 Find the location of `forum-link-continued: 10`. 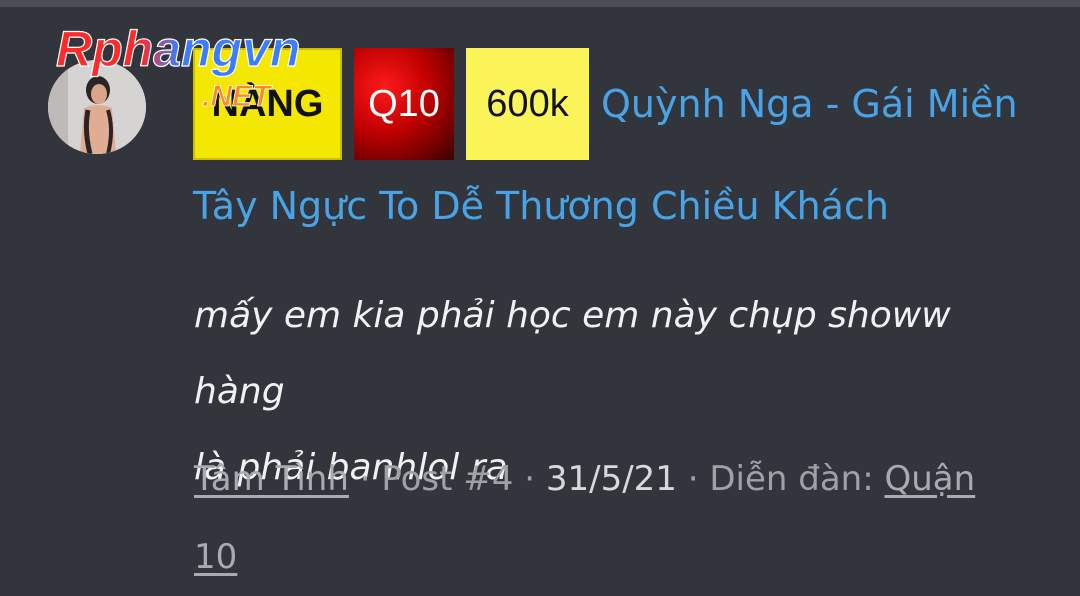

forum-link-continued: 10 is located at coordinates (215, 557).